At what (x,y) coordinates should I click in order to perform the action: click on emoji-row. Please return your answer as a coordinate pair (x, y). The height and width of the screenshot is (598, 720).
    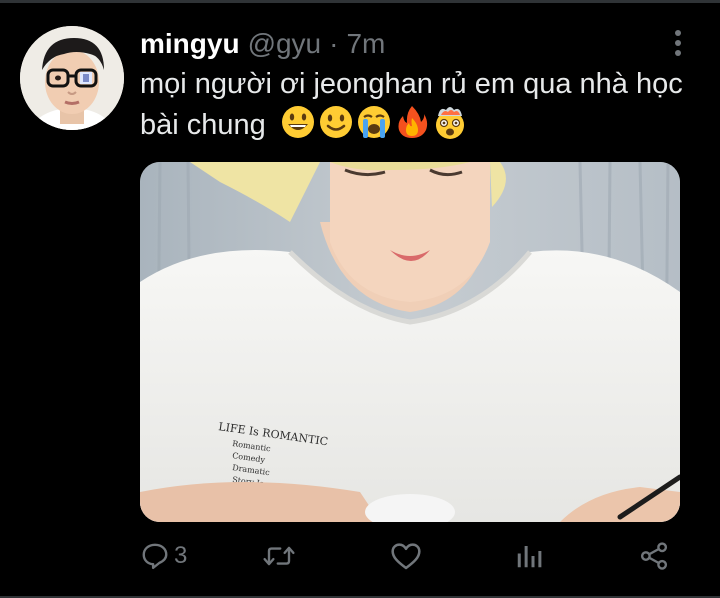
    Looking at the image, I should click on (374, 122).